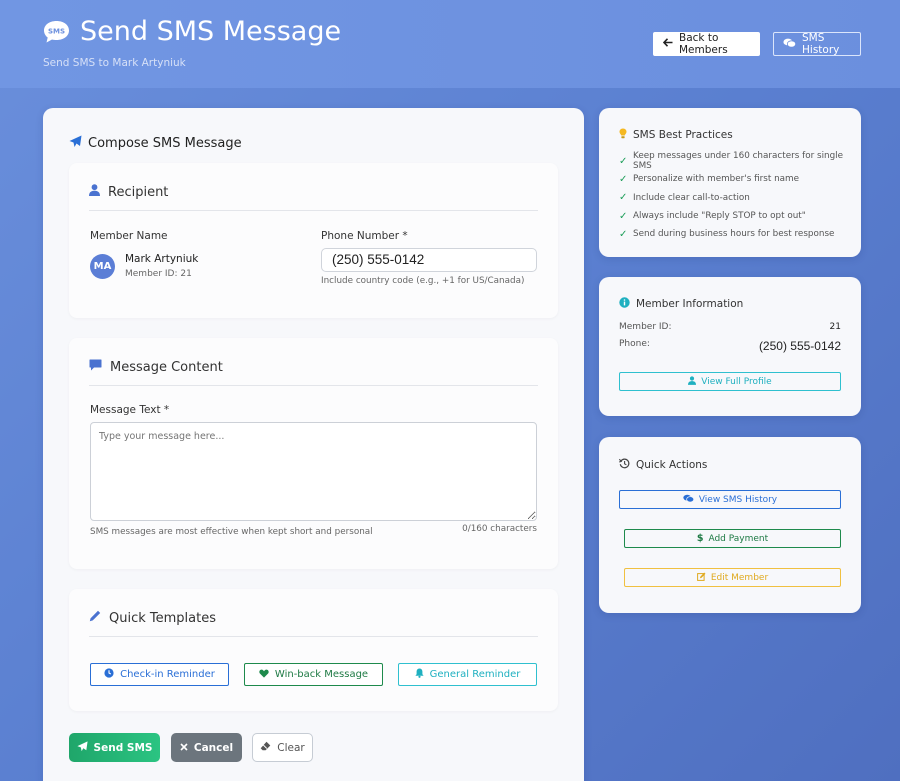  Describe the element at coordinates (730, 381) in the screenshot. I see `view-full-profile-button: View Full Profile` at that location.